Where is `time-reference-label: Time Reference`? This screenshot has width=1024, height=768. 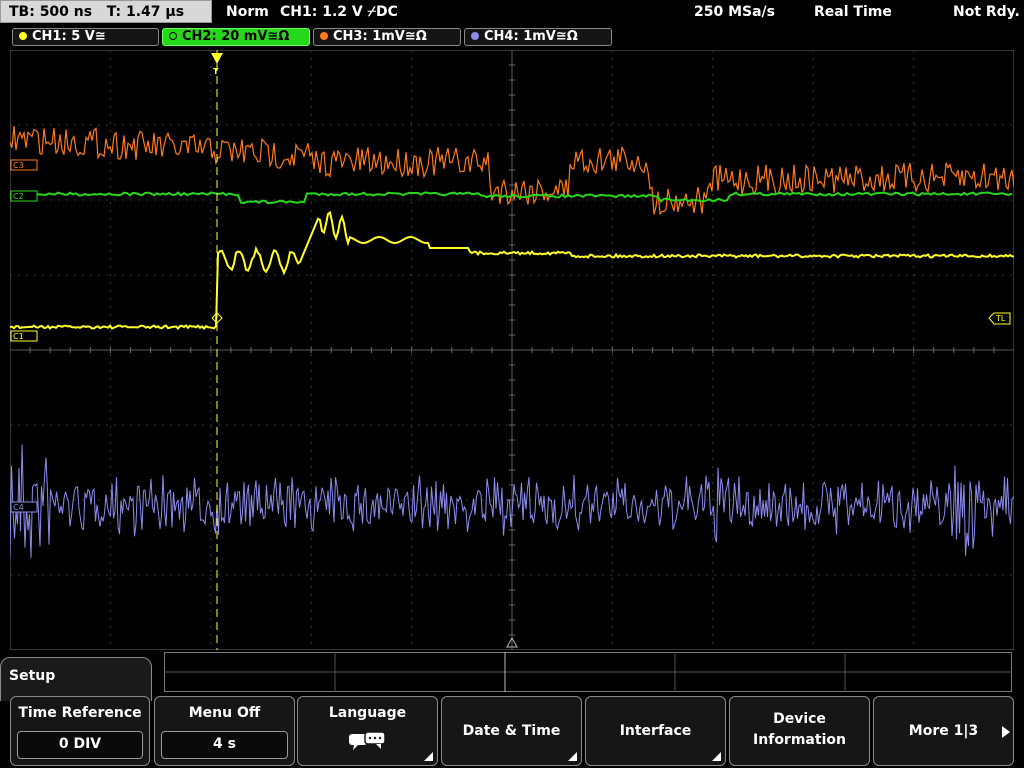
time-reference-label: Time Reference is located at coordinates (80, 713).